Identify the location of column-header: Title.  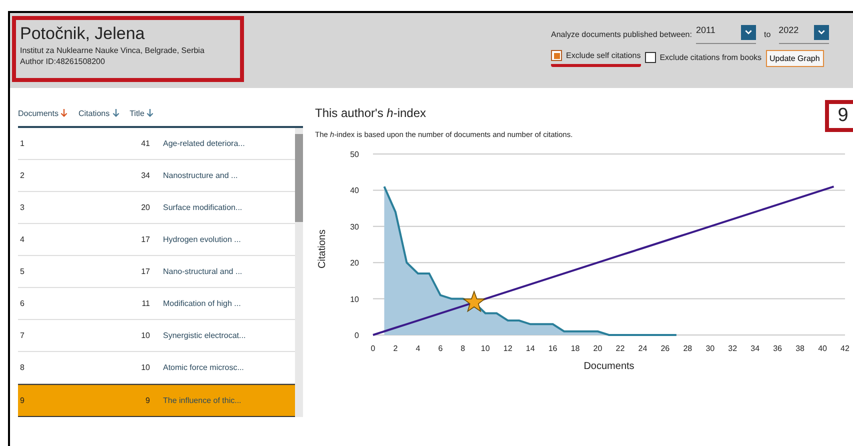
(142, 113).